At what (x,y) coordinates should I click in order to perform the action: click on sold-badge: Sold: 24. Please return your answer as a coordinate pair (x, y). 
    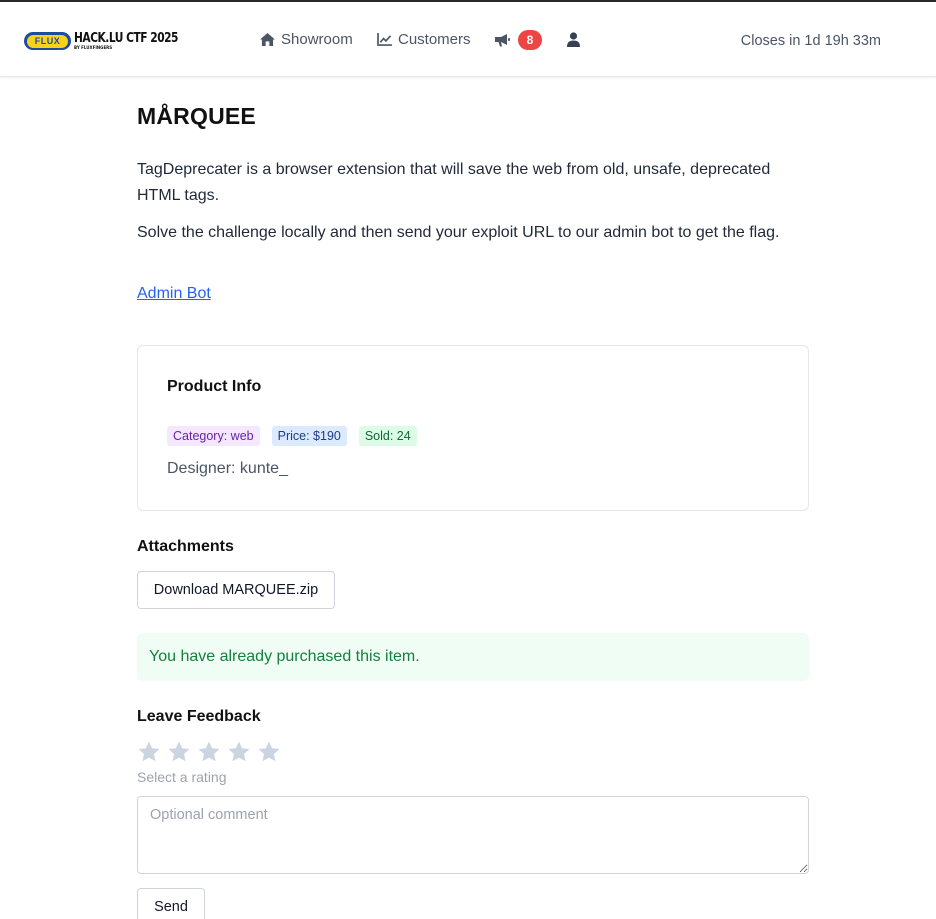
    Looking at the image, I should click on (387, 436).